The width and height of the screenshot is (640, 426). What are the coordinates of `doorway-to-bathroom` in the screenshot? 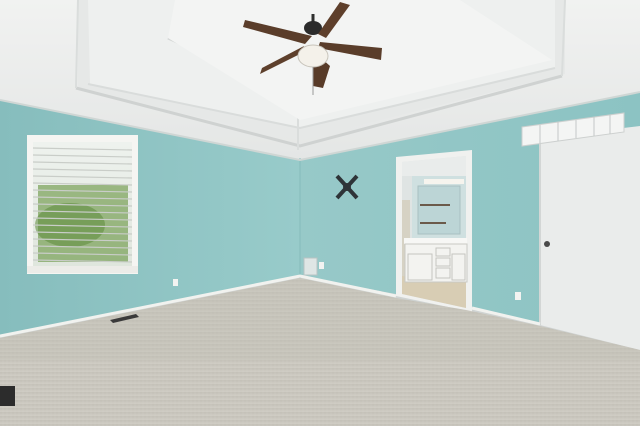 It's located at (434, 231).